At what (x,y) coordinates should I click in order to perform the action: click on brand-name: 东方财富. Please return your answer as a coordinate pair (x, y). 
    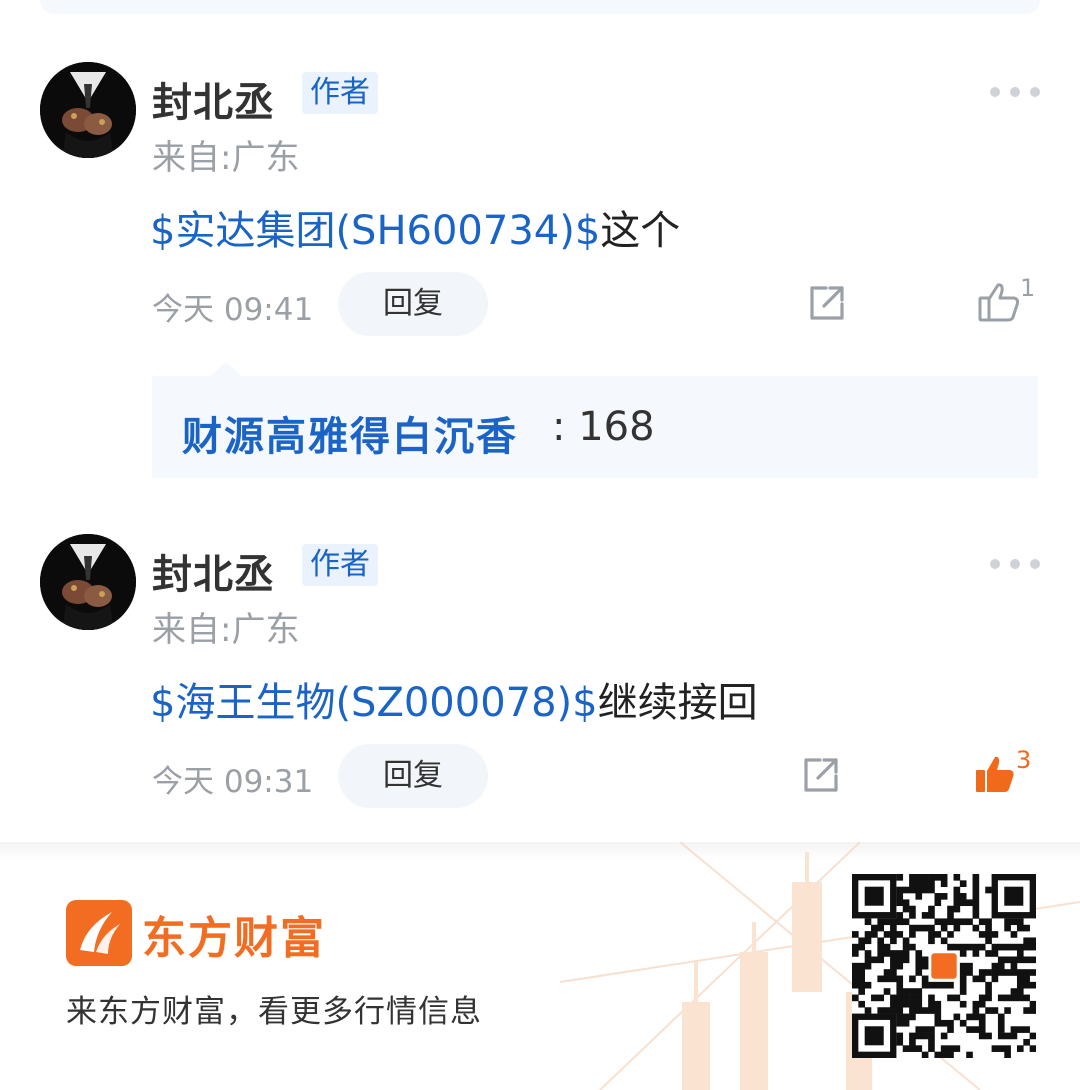
    Looking at the image, I should click on (234, 938).